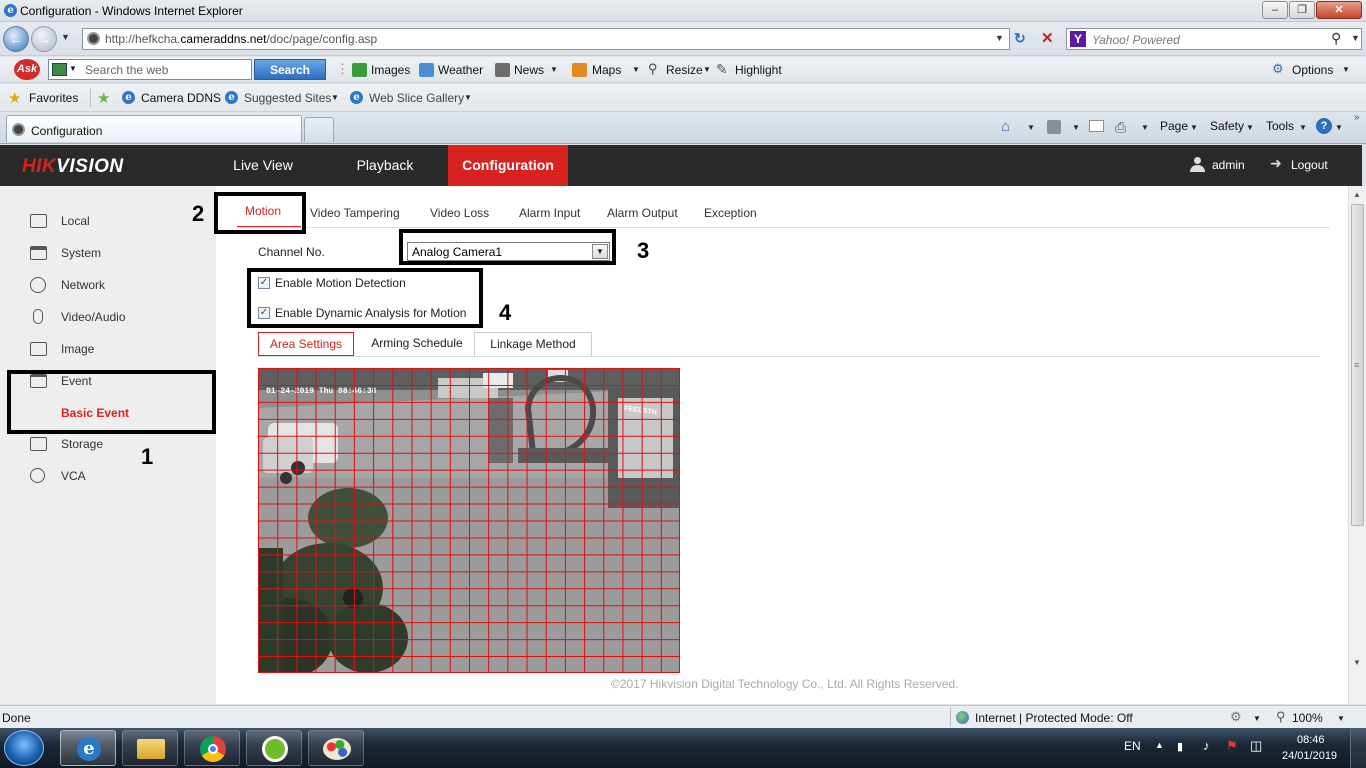 The height and width of the screenshot is (768, 1366). I want to click on feeds-icon, so click(1054, 127).